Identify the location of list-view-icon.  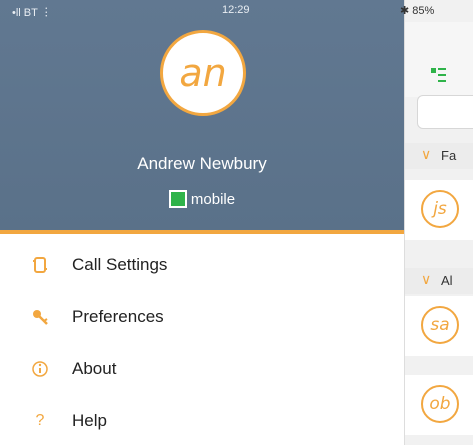
(438, 75).